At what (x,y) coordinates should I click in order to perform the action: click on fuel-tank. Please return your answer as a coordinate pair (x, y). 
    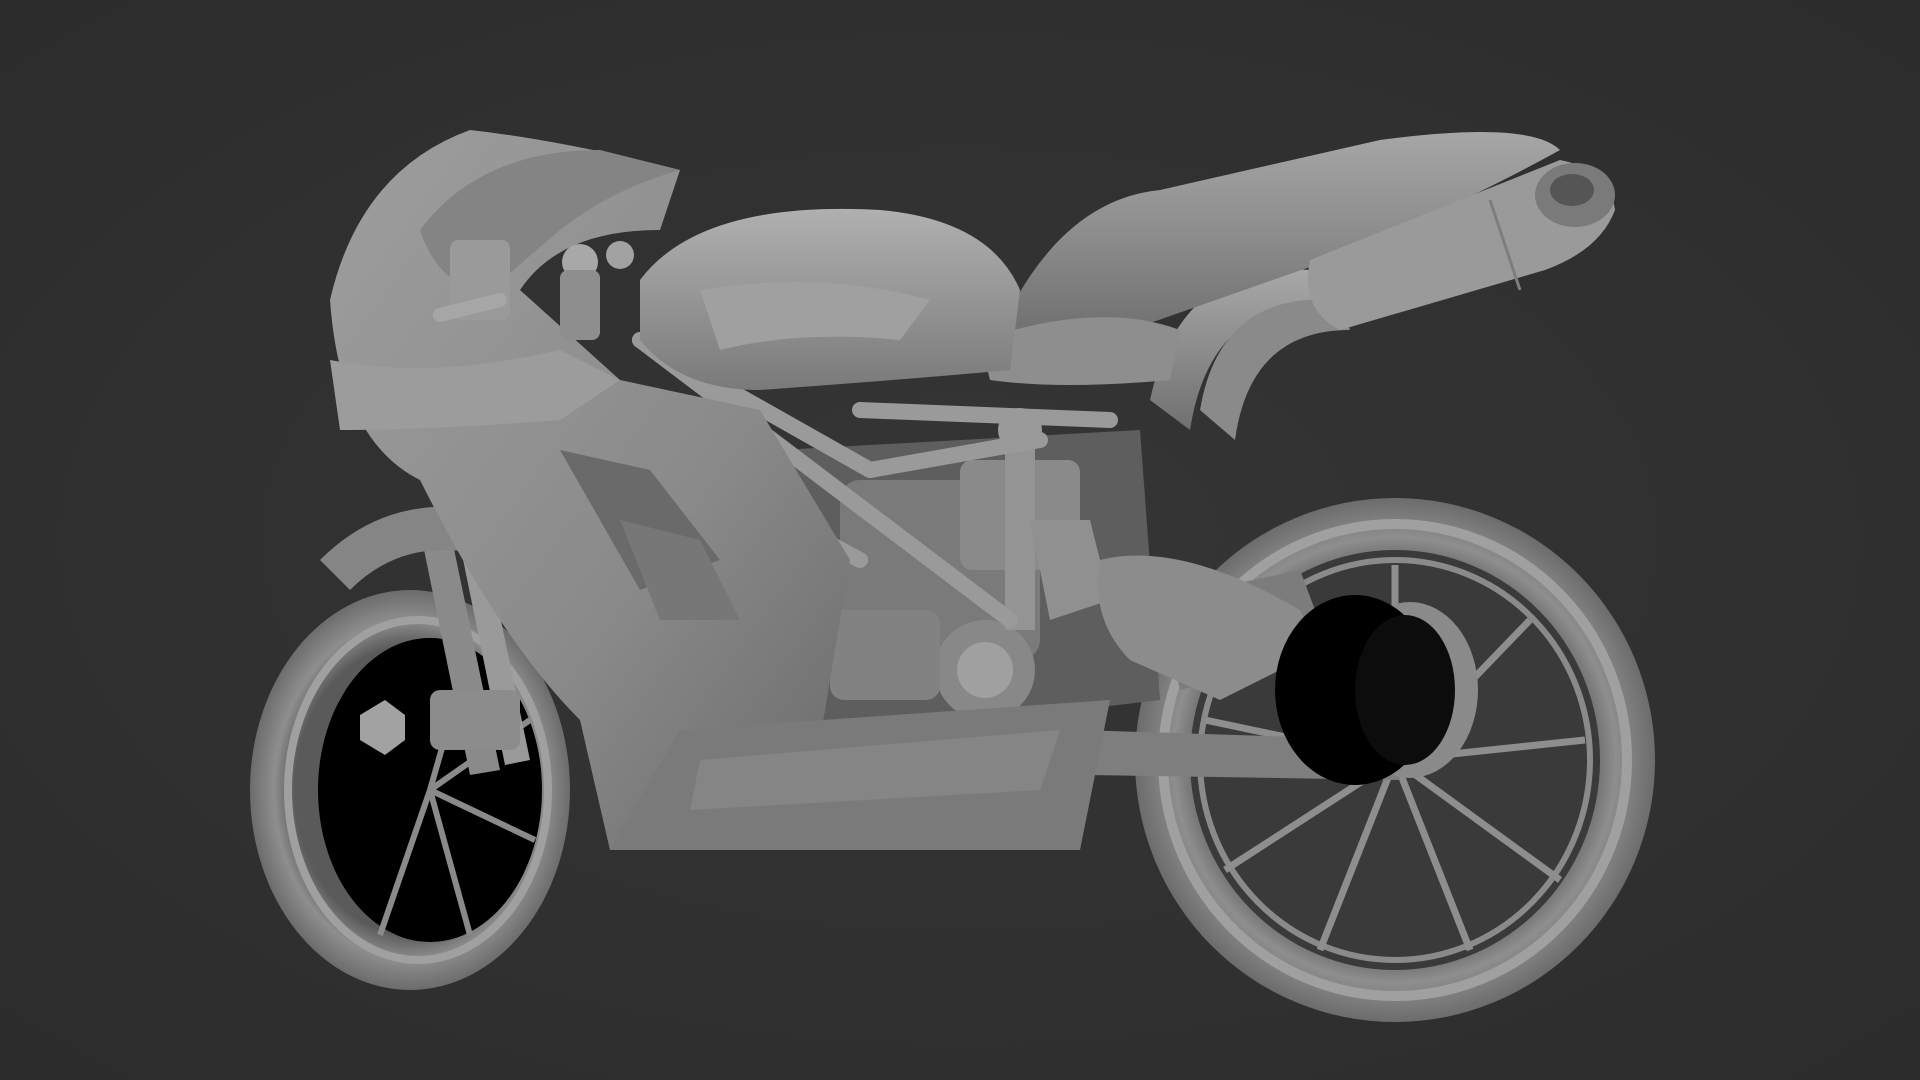
    Looking at the image, I should click on (830, 299).